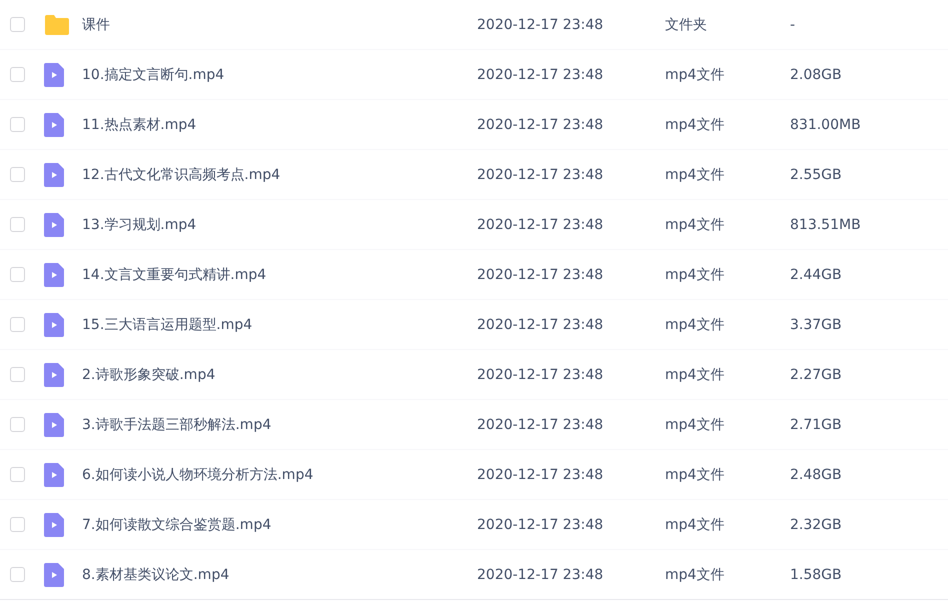 The image size is (948, 613). I want to click on file-type: 文件夹, so click(686, 25).